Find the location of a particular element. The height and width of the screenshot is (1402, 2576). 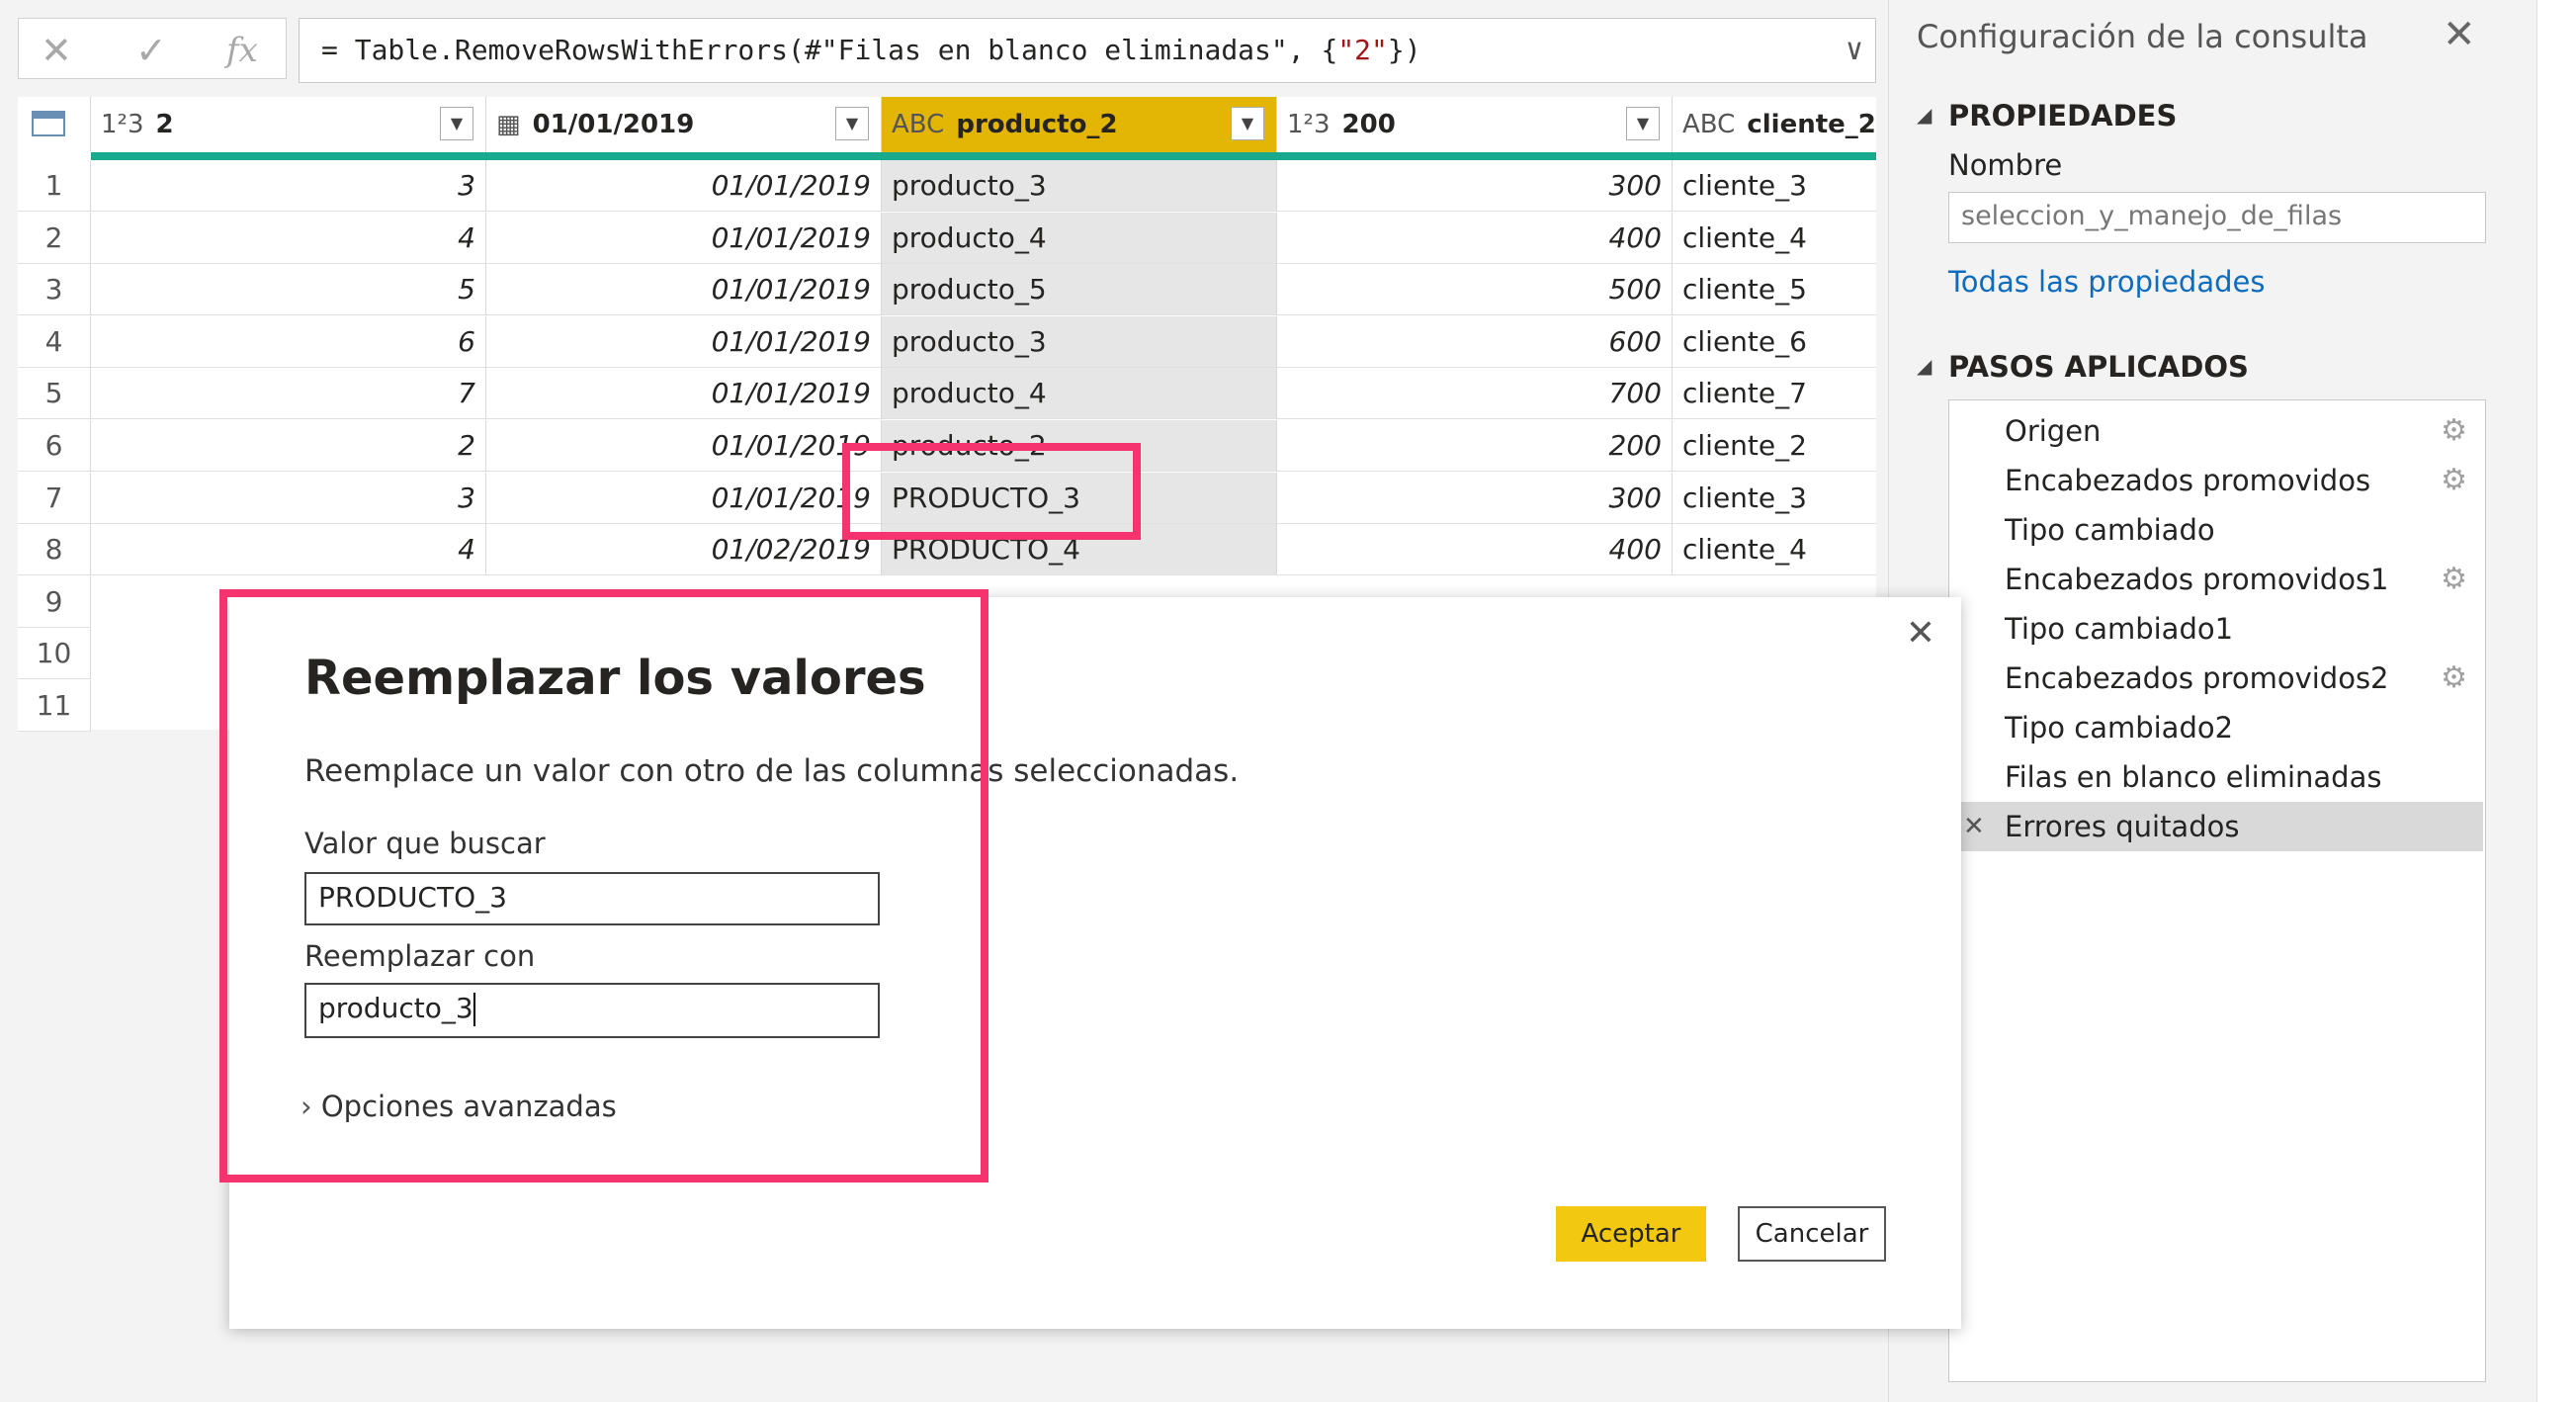

highlight-box-cell is located at coordinates (991, 492).